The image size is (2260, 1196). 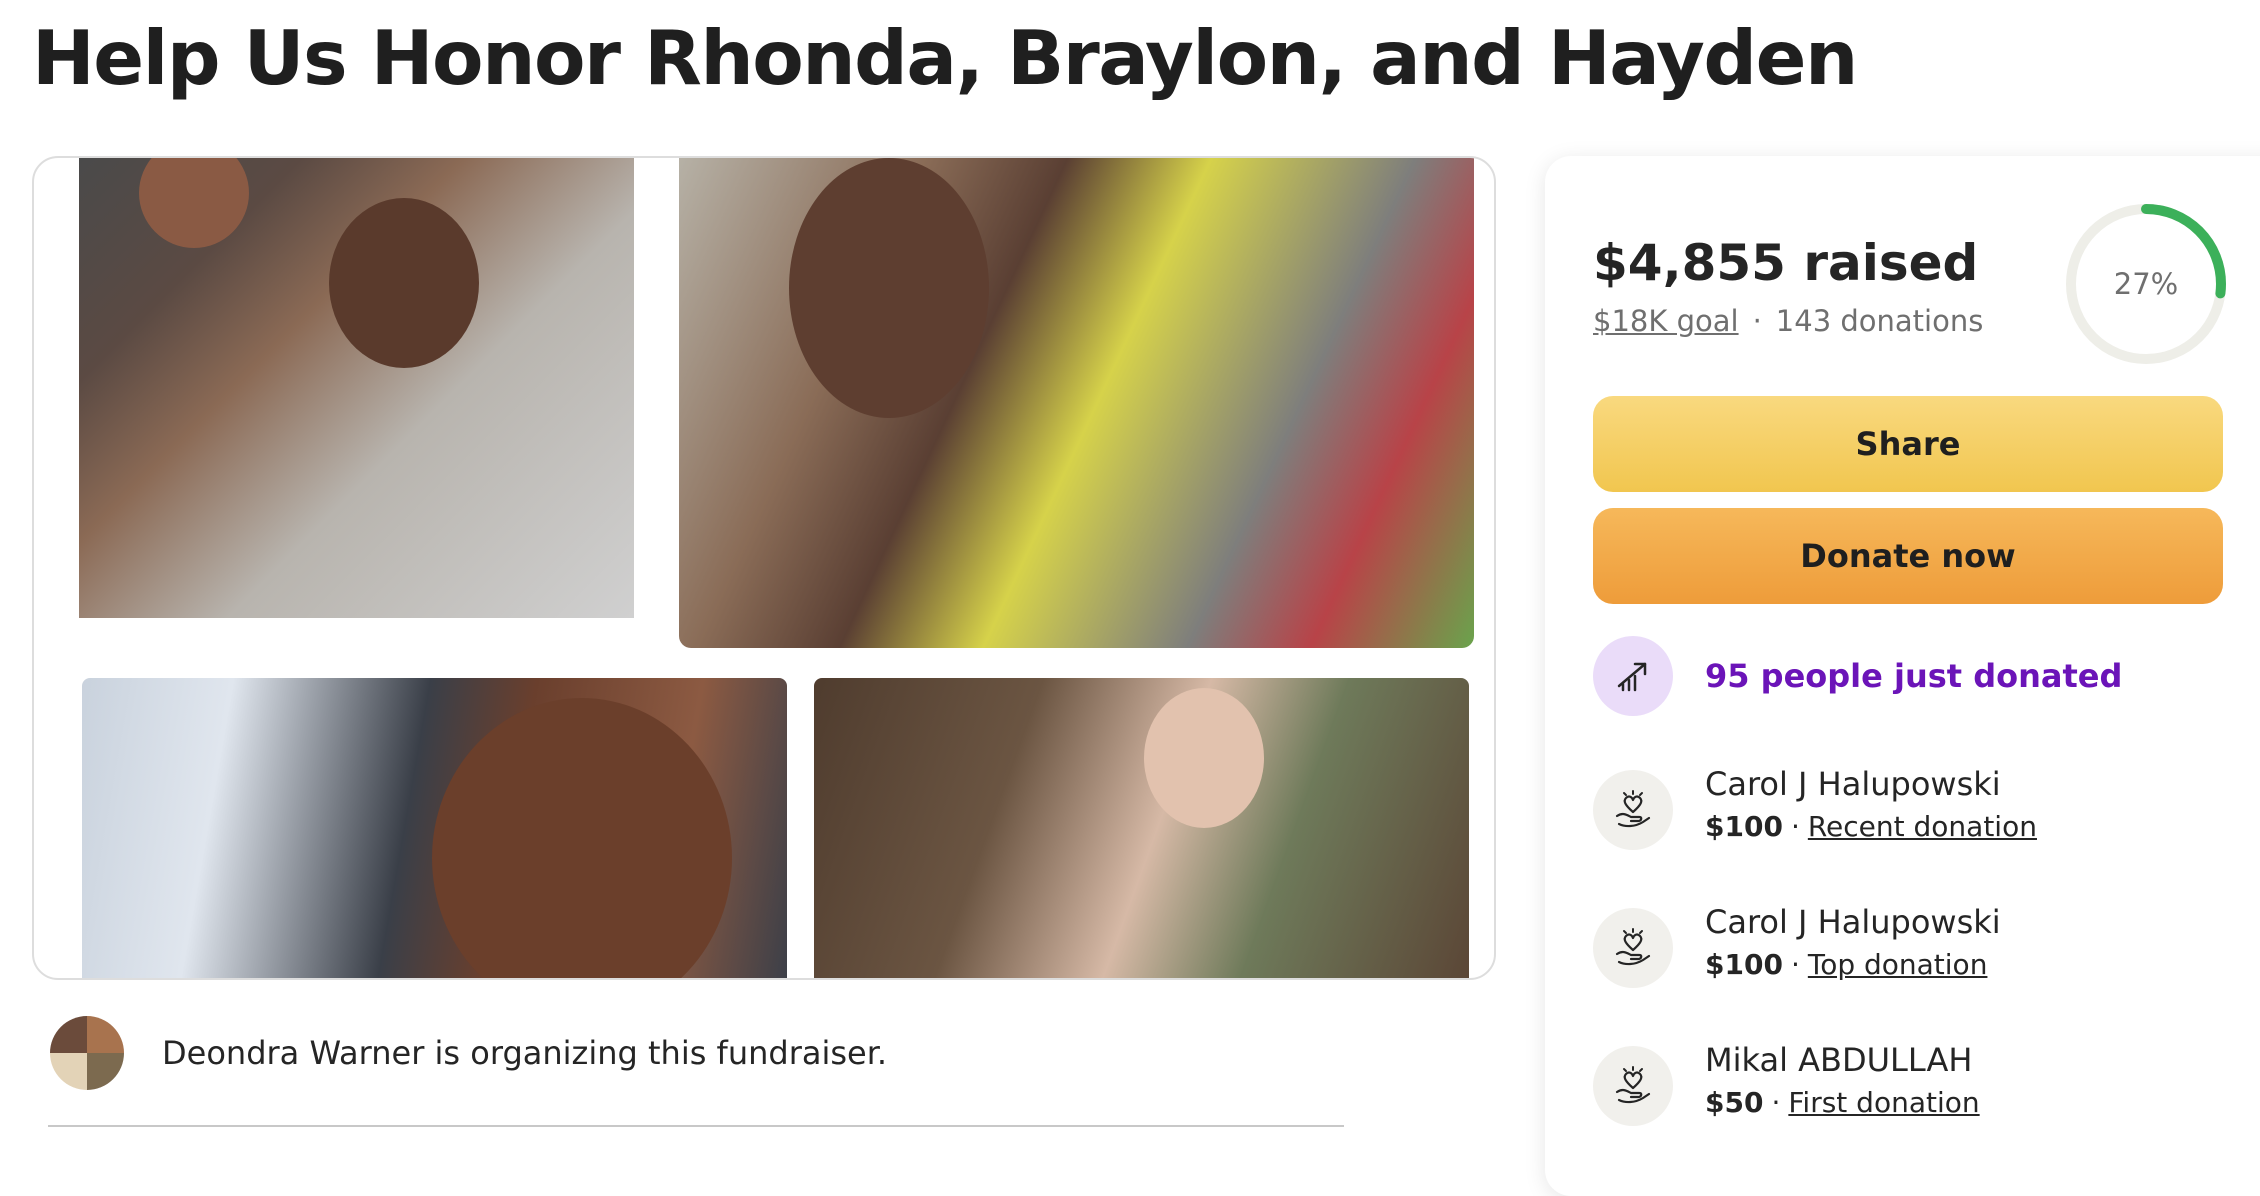 I want to click on share-button: Share, so click(x=1908, y=444).